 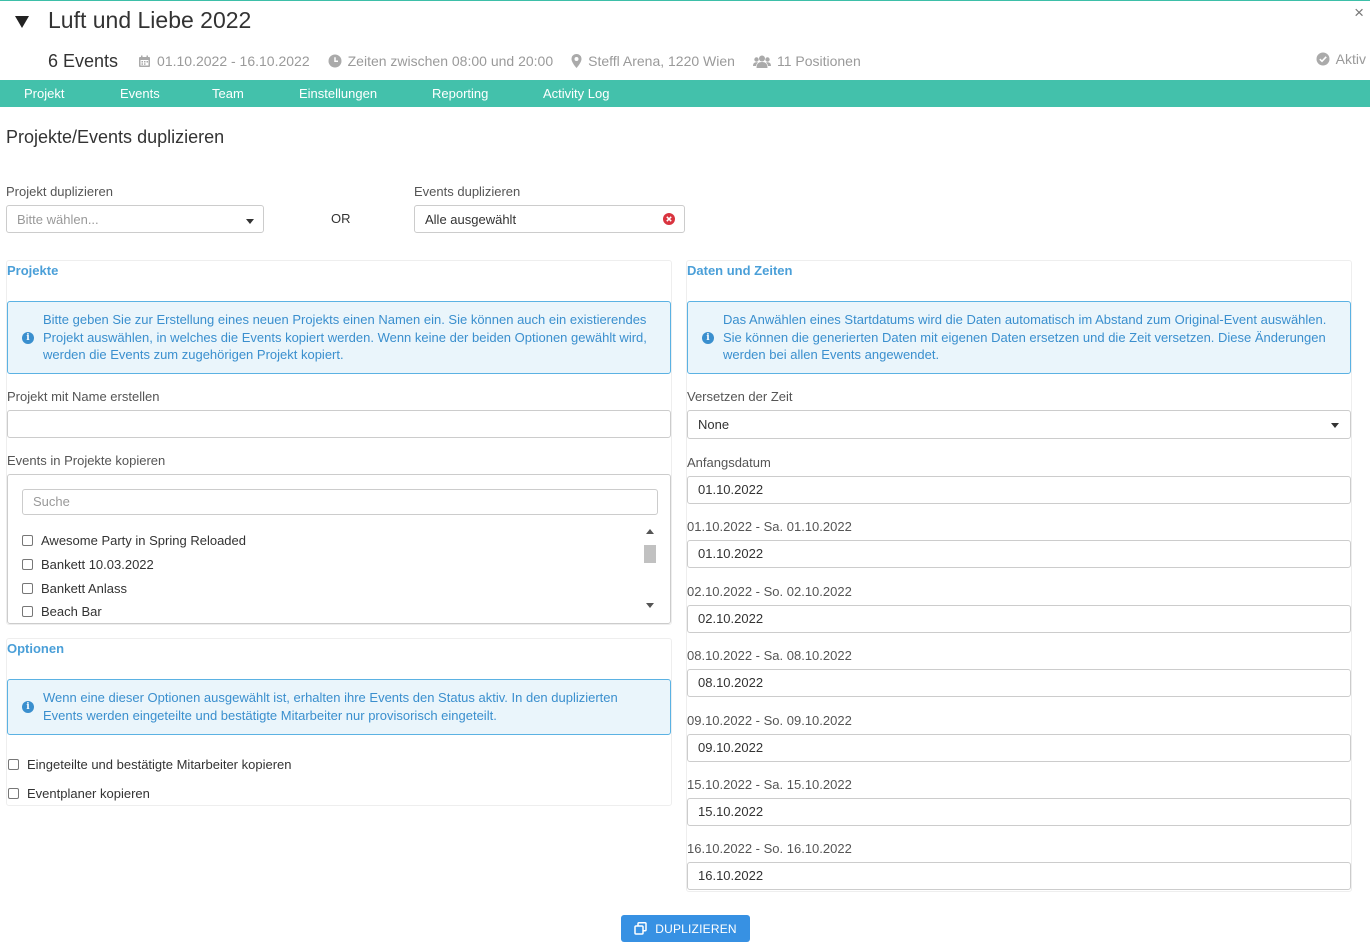 I want to click on users-icon, so click(x=761, y=61).